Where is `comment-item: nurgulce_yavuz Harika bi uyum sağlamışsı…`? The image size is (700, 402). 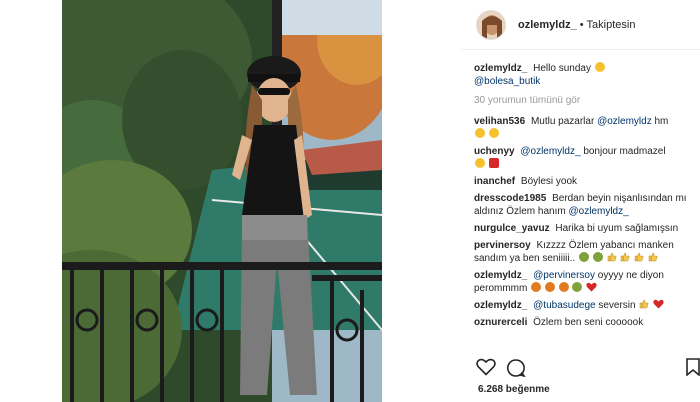
comment-item: nurgulce_yavuz Harika bi uyum sağlamışsı… is located at coordinates (585, 228).